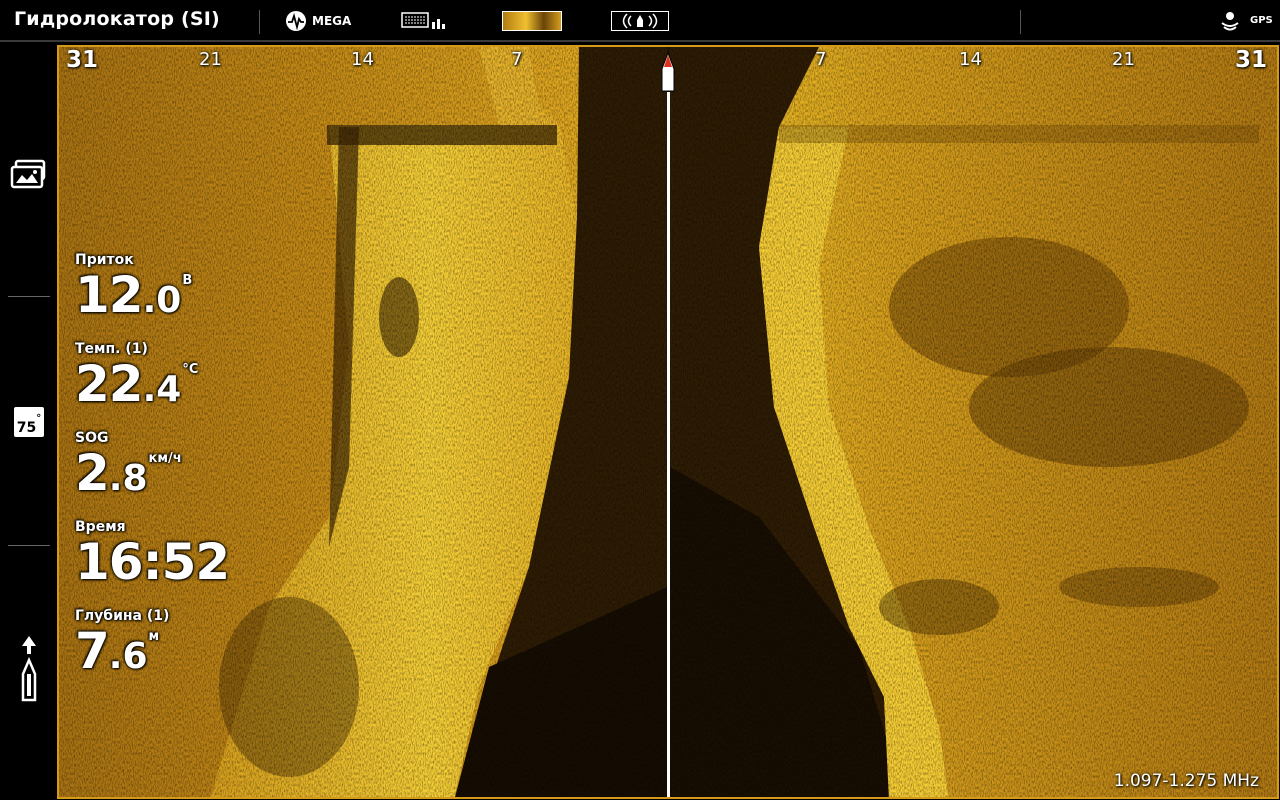 The width and height of the screenshot is (1280, 800). Describe the element at coordinates (296, 21) in the screenshot. I see `sonar-pulse-icon` at that location.